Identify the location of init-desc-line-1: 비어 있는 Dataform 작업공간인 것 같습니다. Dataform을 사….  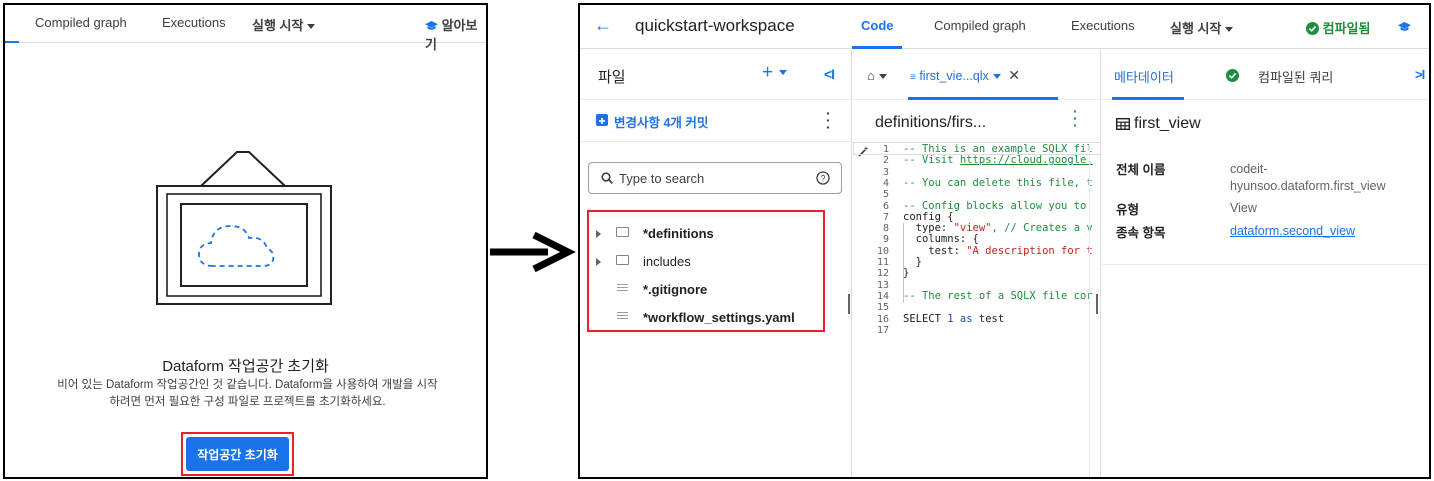
(247, 385).